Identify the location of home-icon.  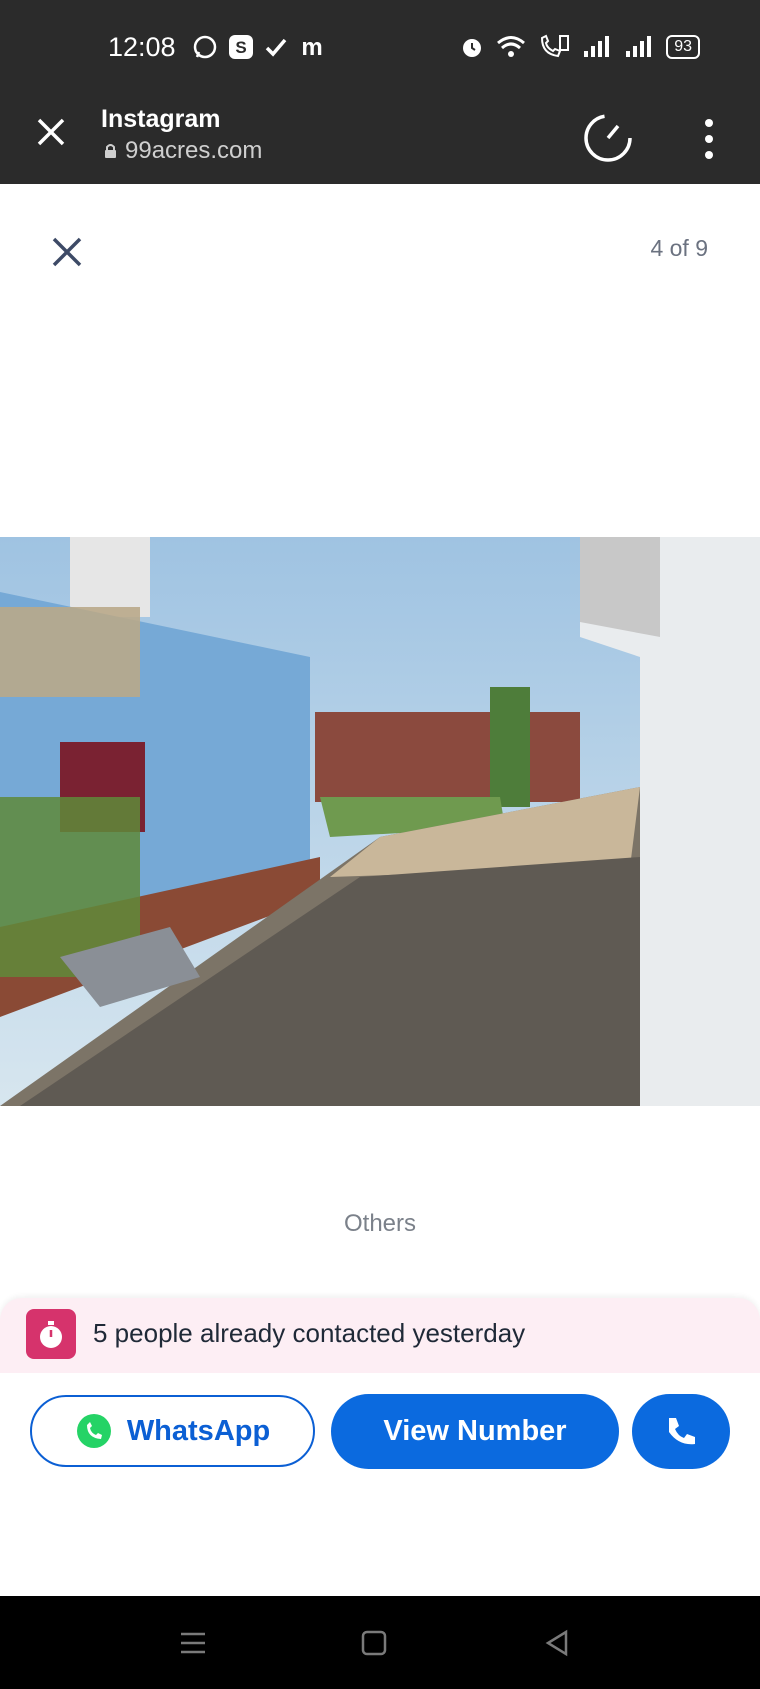
(374, 1643).